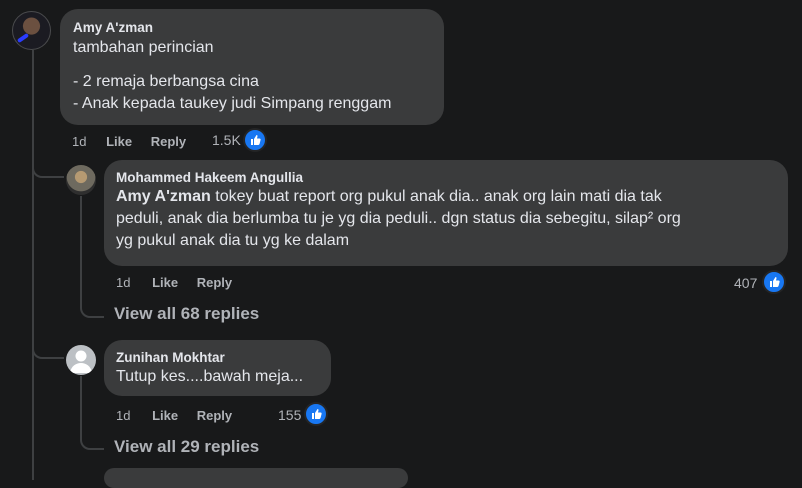 This screenshot has width=802, height=488. Describe the element at coordinates (23, 38) in the screenshot. I see `avatar-accent` at that location.